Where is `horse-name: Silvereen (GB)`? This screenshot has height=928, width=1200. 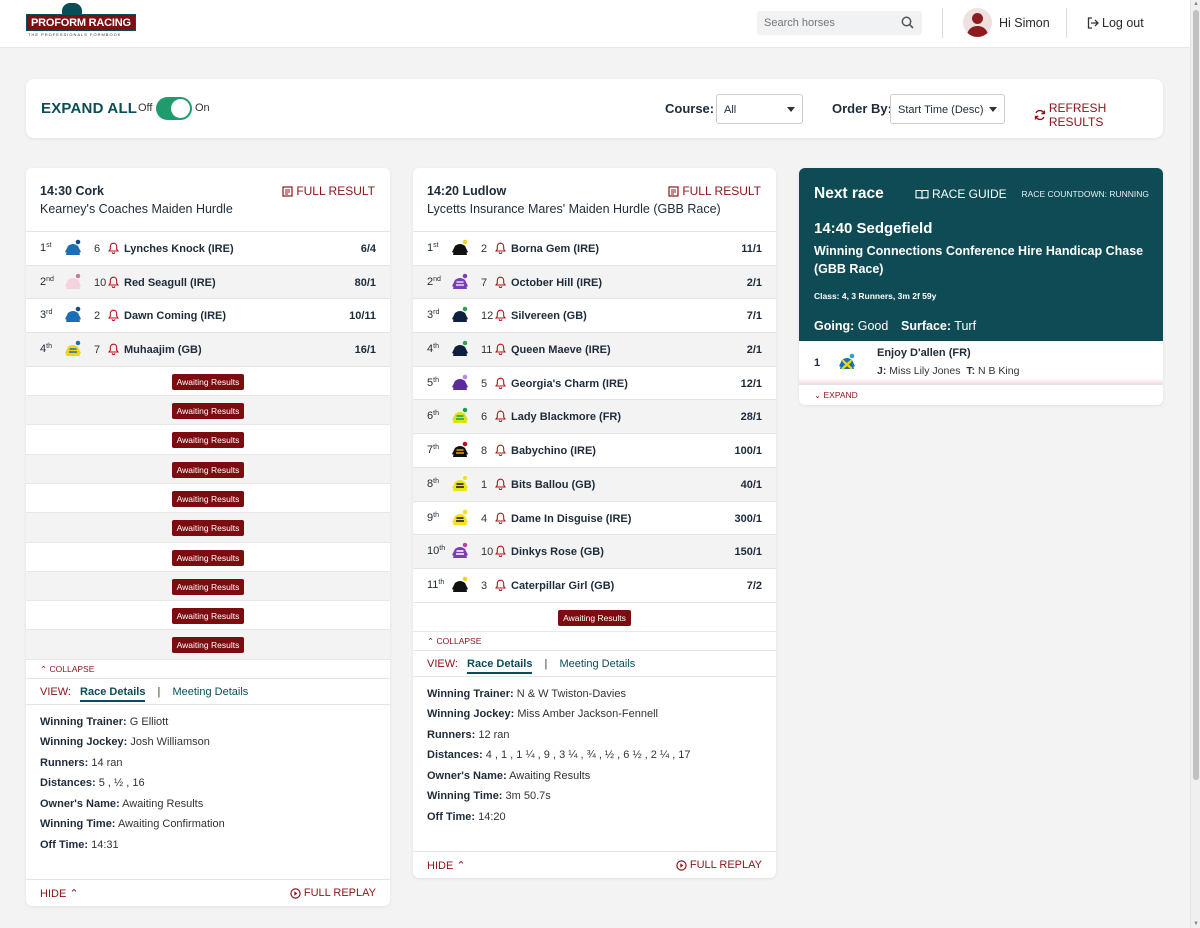
horse-name: Silvereen (GB) is located at coordinates (549, 316).